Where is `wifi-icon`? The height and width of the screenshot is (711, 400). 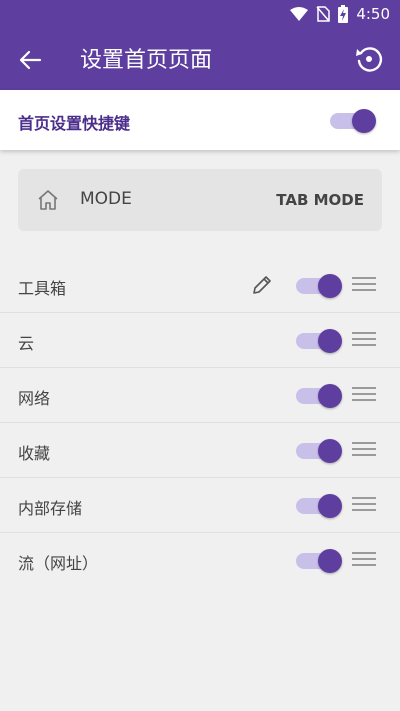 wifi-icon is located at coordinates (299, 14).